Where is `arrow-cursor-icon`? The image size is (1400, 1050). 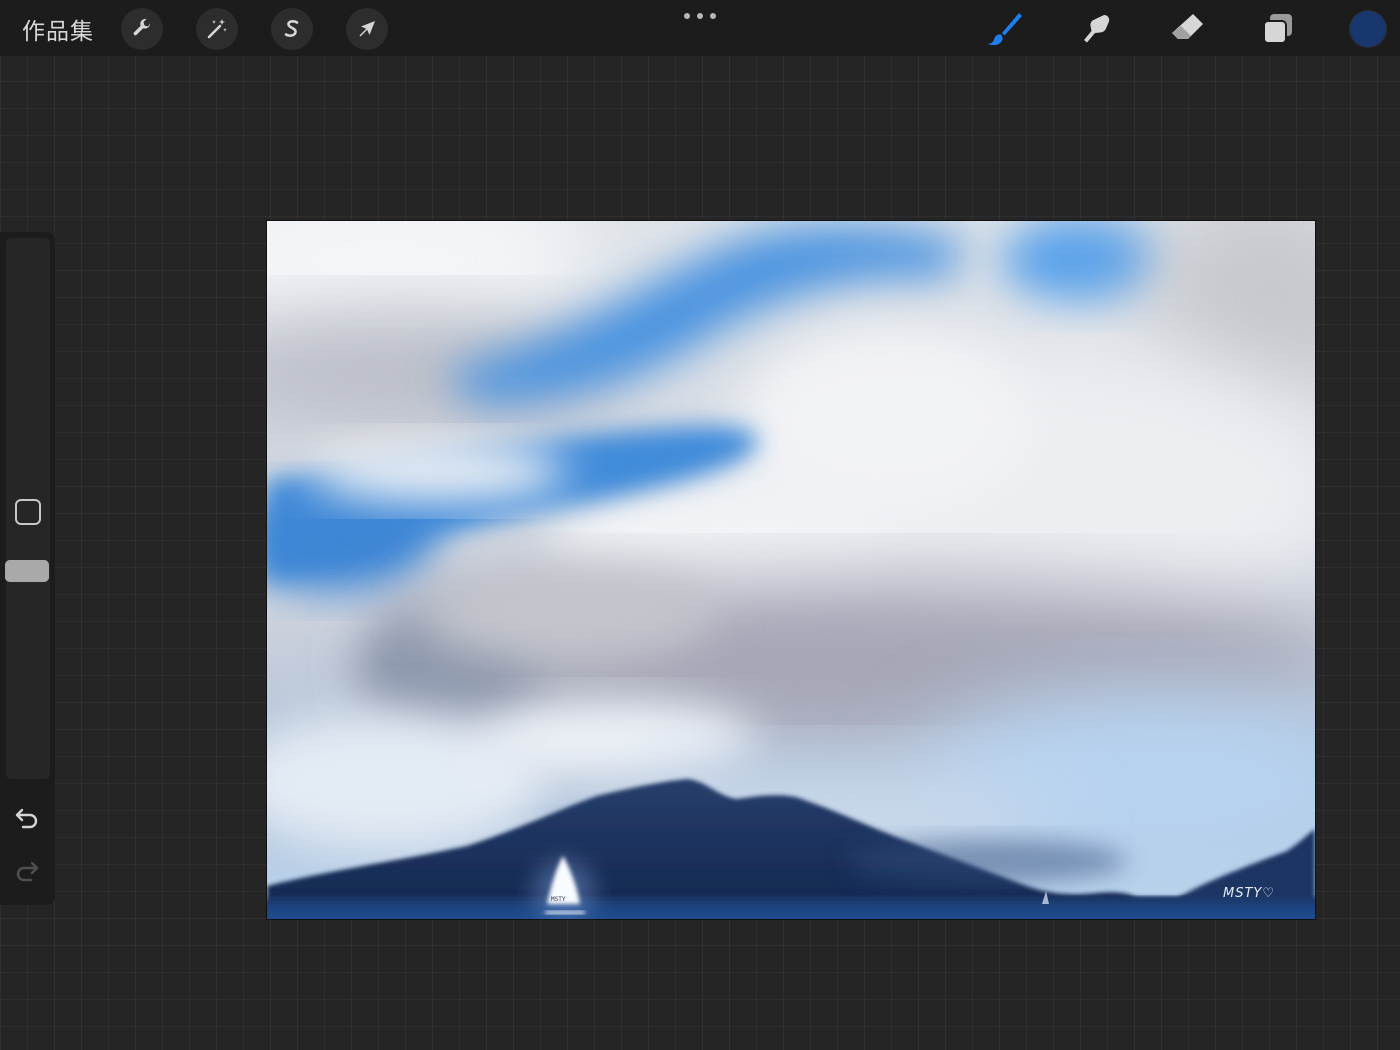 arrow-cursor-icon is located at coordinates (367, 29).